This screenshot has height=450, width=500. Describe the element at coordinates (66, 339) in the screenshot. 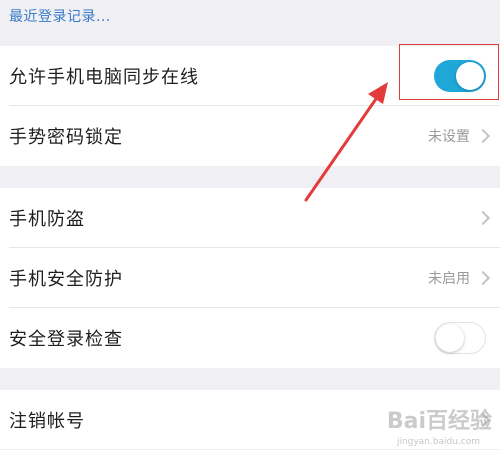

I see `login-check-label: 安全登录检查` at that location.